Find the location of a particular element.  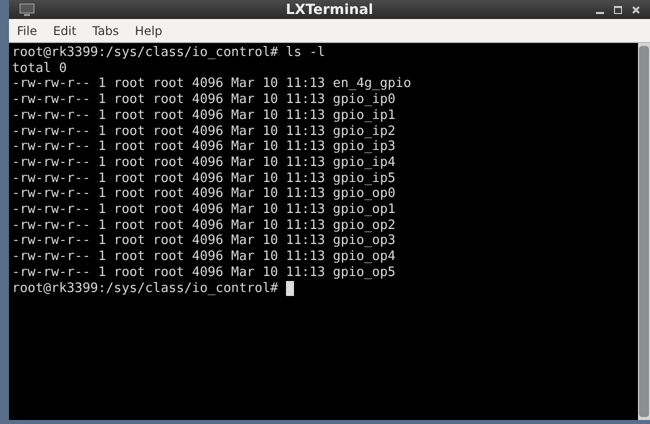

scrollbar is located at coordinates (644, 231).